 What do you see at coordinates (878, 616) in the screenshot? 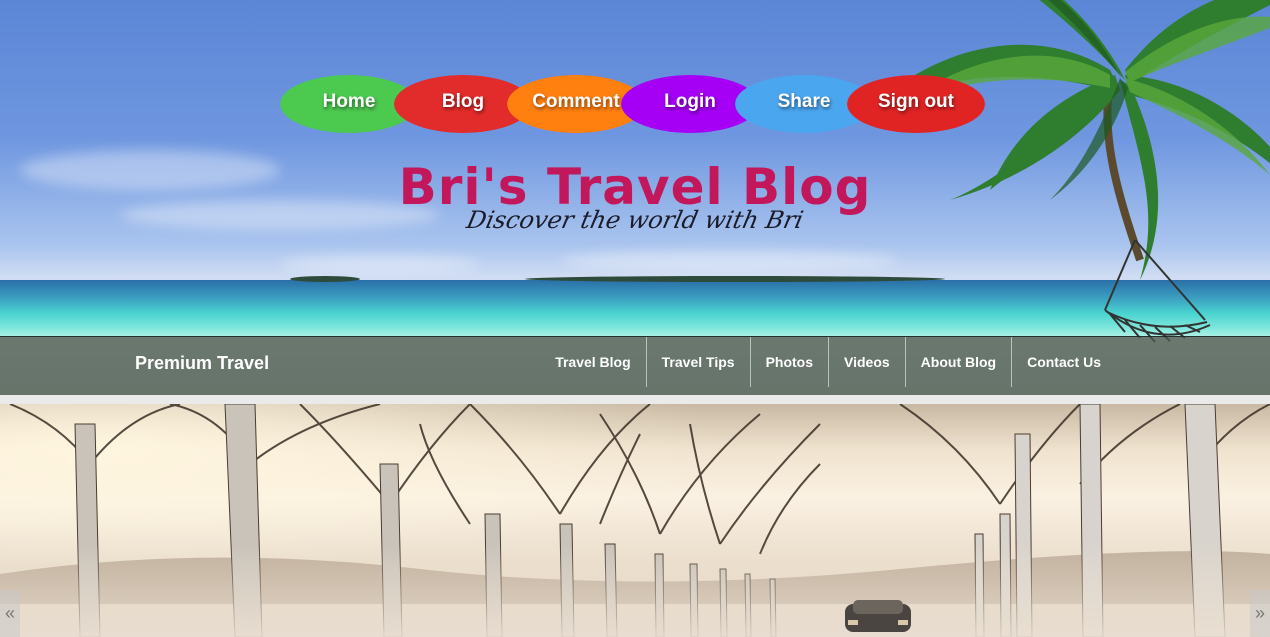
I see `car-image` at bounding box center [878, 616].